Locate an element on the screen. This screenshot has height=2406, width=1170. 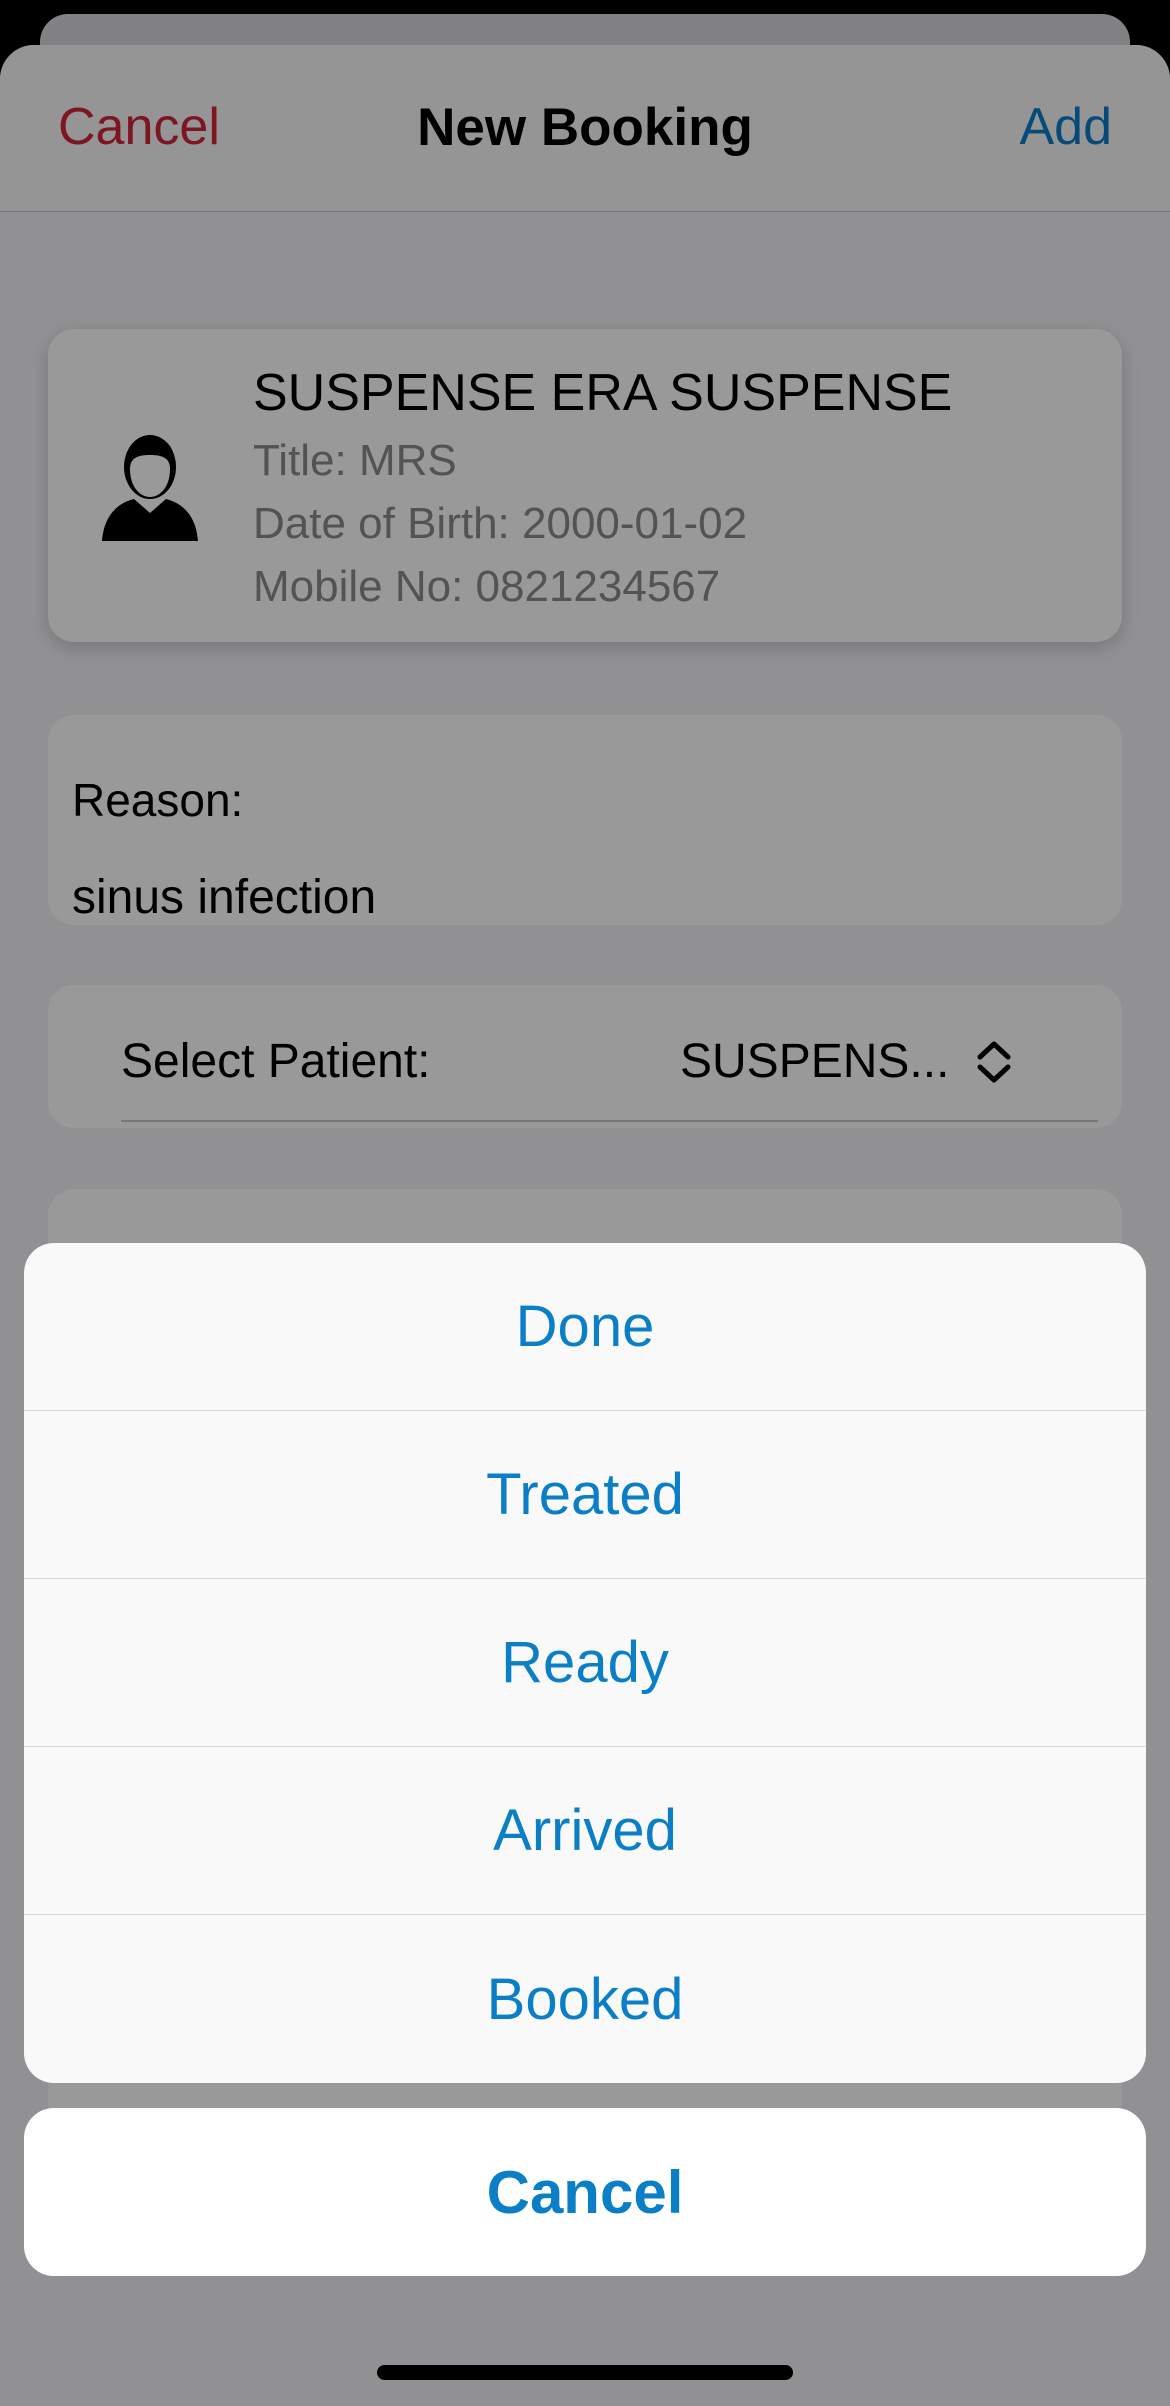
action-ready: Ready is located at coordinates (585, 1663).